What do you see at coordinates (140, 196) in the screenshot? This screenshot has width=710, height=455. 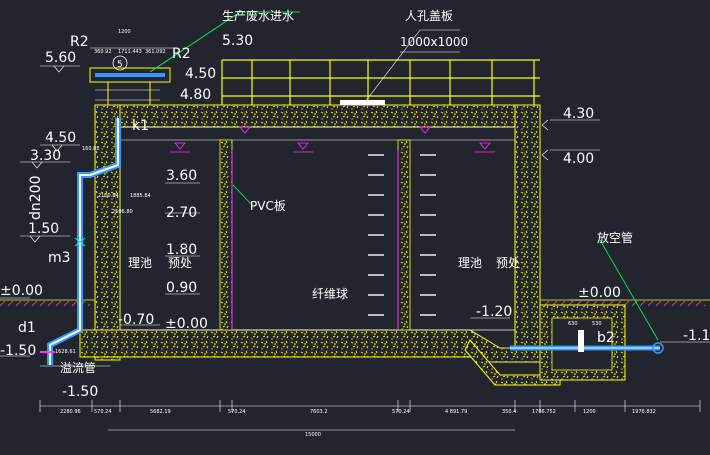 I see `dim-left-b: 1885.84` at bounding box center [140, 196].